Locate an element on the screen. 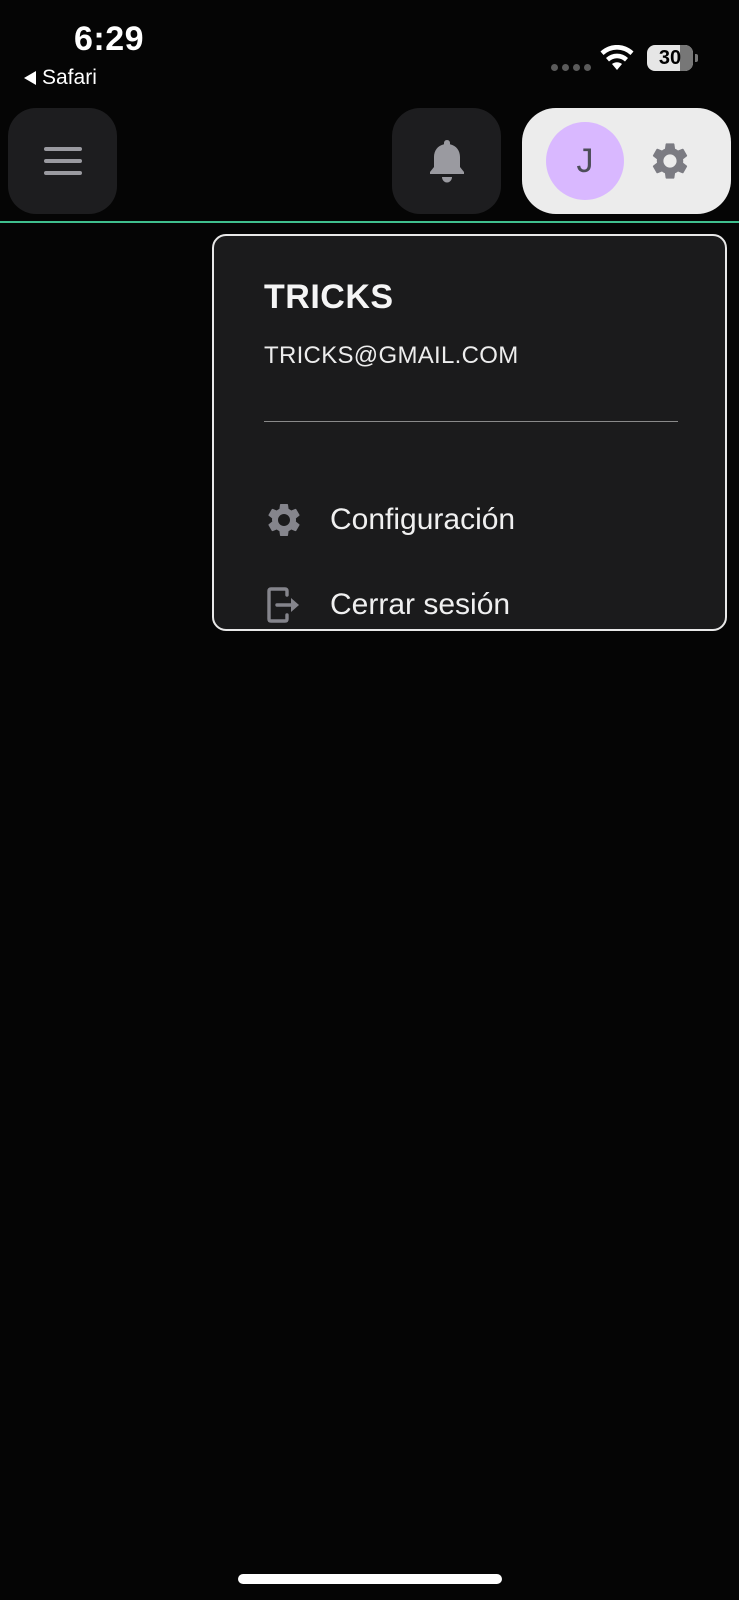 This screenshot has width=739, height=1600. user-email: TRICKS@GMAIL.COM is located at coordinates (391, 355).